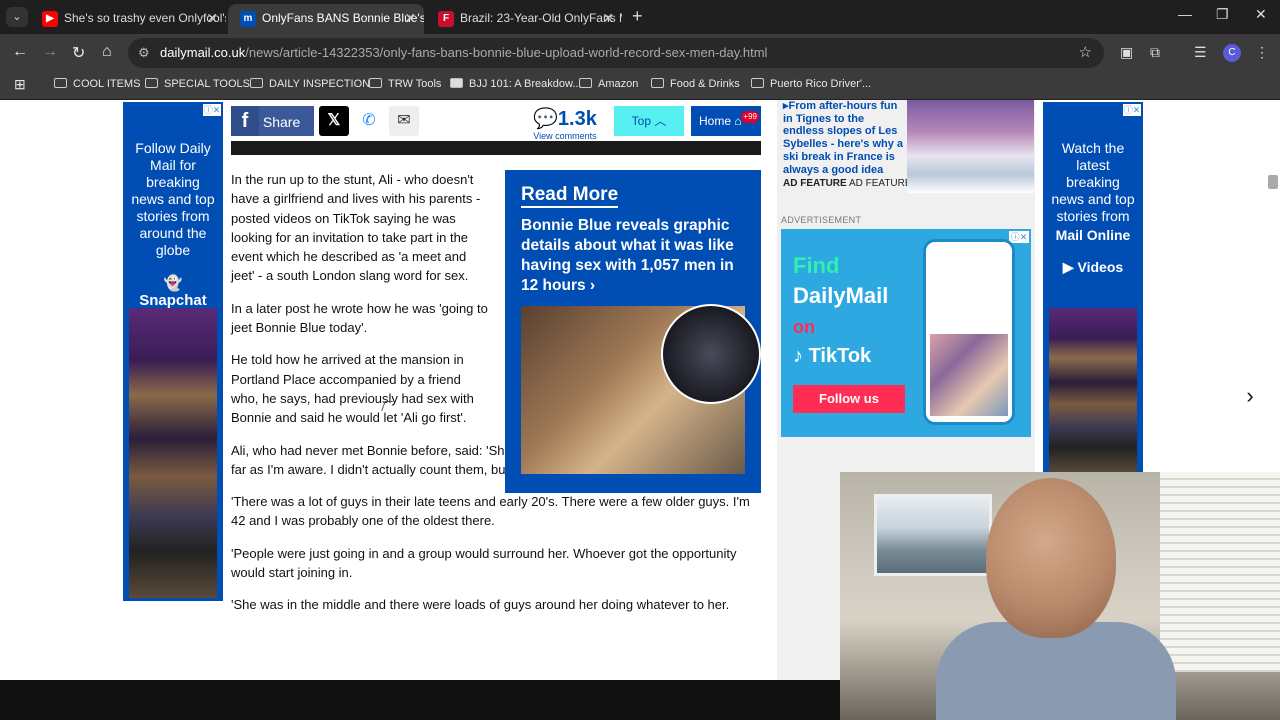 This screenshot has height=720, width=1280. Describe the element at coordinates (847, 184) in the screenshot. I see `ad-feature-label: AD FEATURE AD FEATURE` at that location.